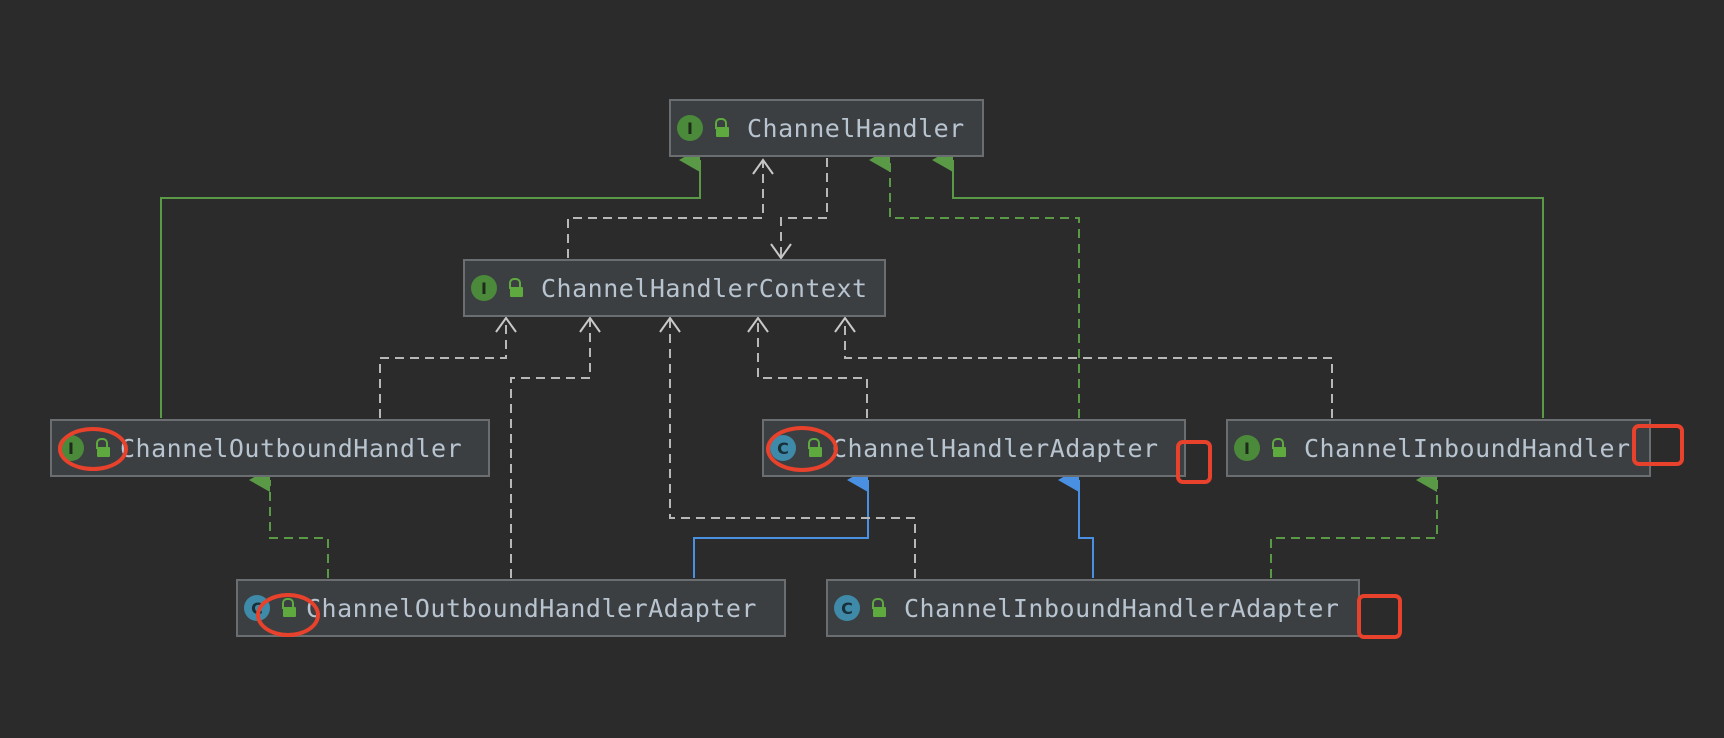  I want to click on node-channel-handler-context: I ChannelHandlerContext, so click(674, 288).